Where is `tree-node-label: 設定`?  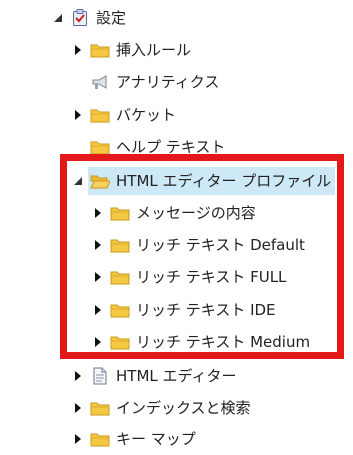
tree-node-label: 設定 is located at coordinates (111, 18).